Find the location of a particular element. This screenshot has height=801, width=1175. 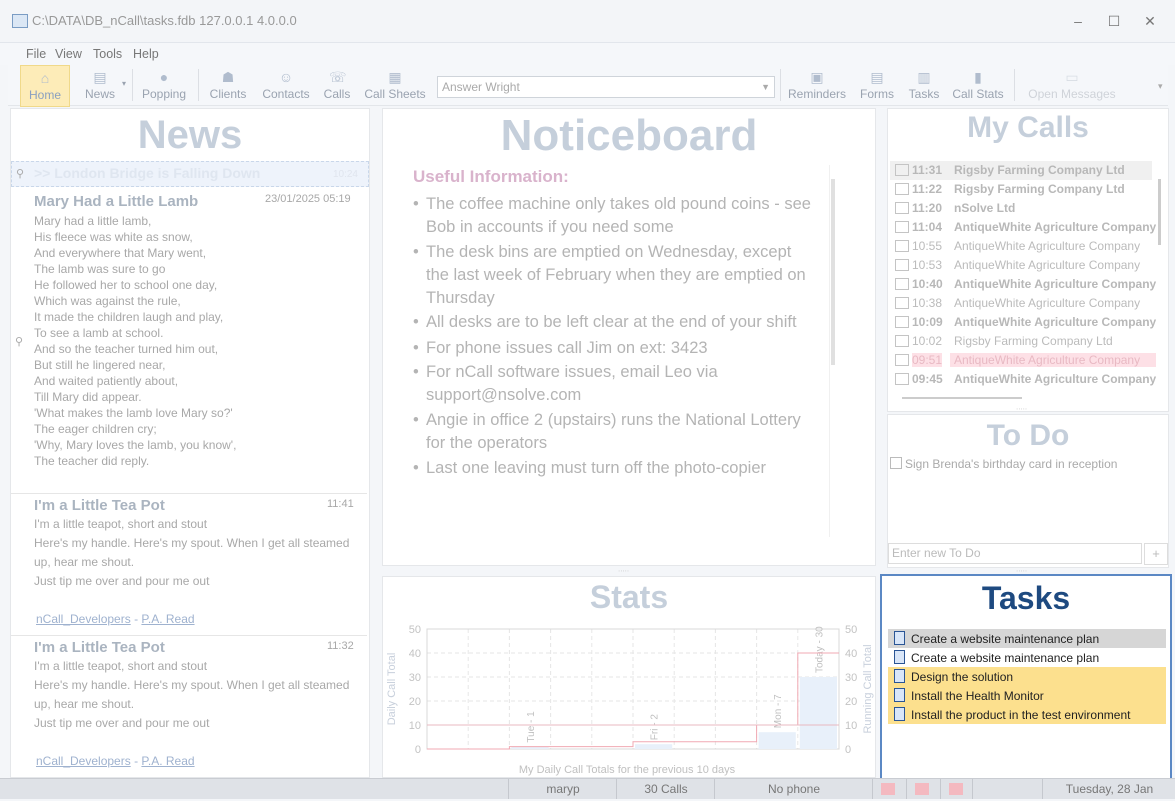

noticeboard-title: Noticeboard is located at coordinates (629, 135).